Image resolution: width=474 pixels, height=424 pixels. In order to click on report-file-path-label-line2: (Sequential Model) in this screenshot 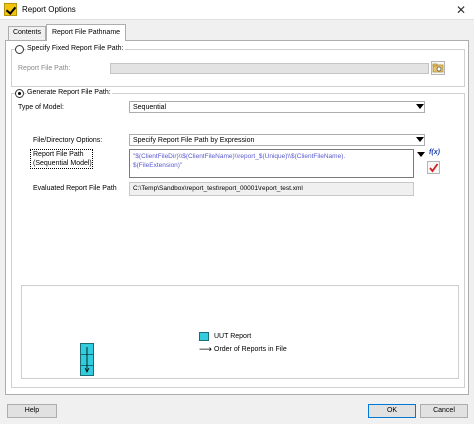, I will do `click(62, 163)`.